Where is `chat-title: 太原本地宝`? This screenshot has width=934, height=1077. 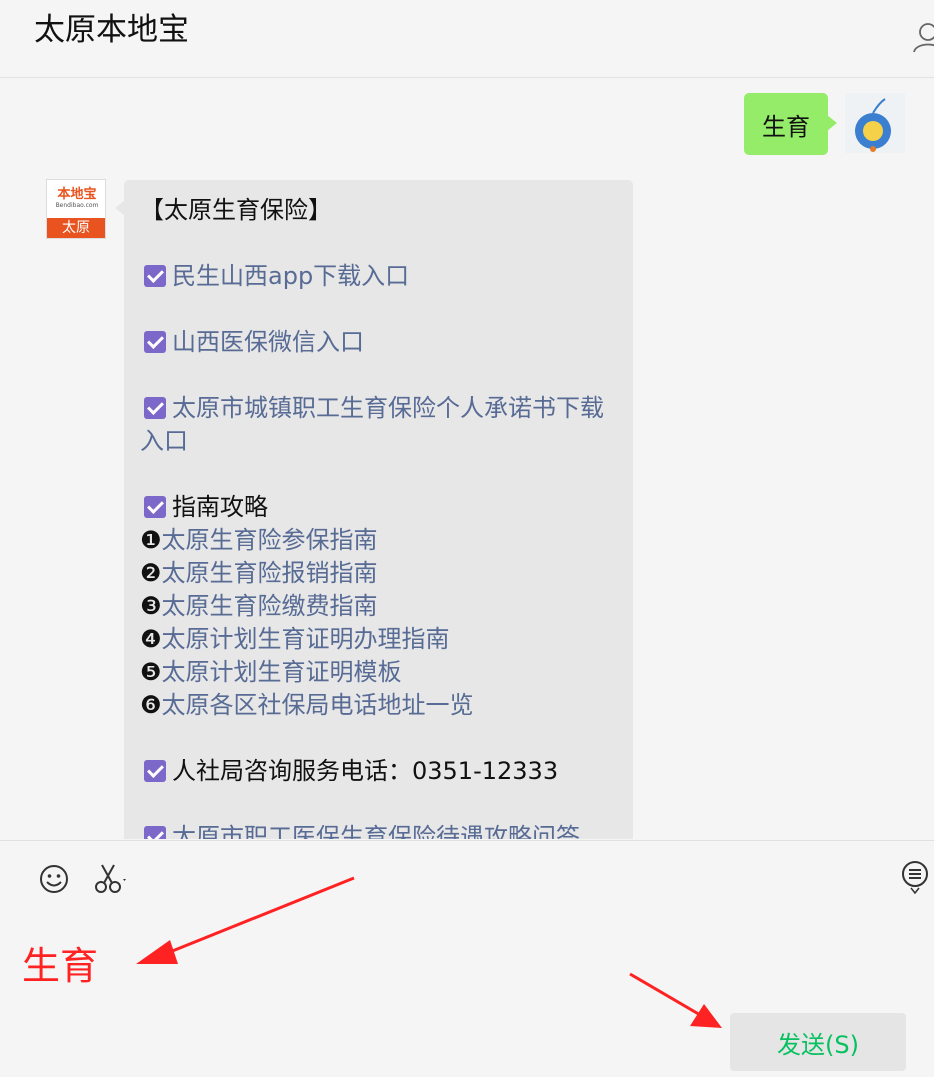 chat-title: 太原本地宝 is located at coordinates (111, 30).